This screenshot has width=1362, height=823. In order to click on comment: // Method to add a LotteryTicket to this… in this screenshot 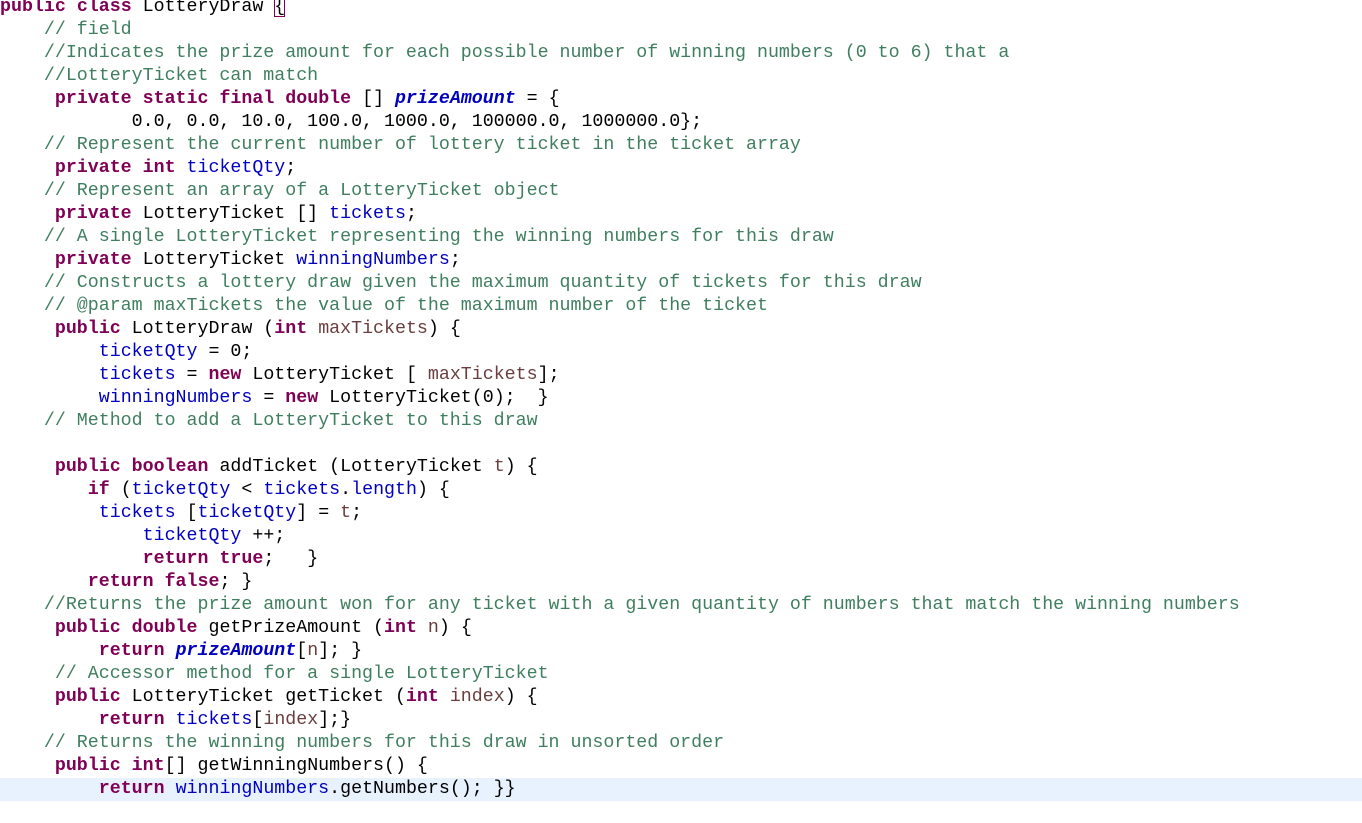, I will do `click(290, 421)`.